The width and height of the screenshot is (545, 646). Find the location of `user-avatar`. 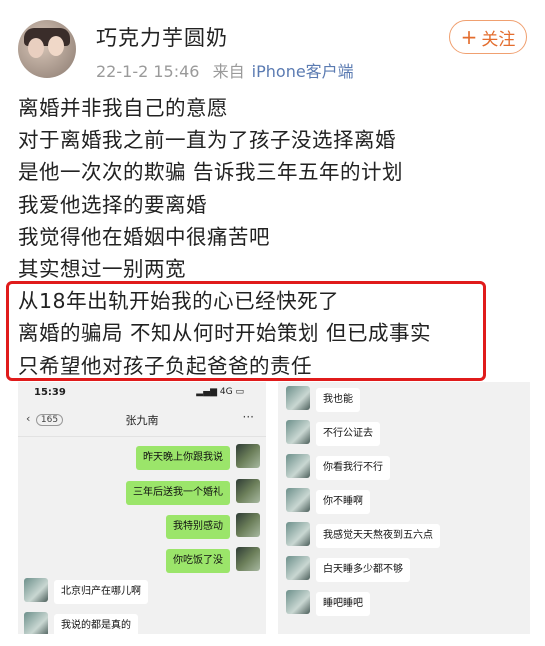

user-avatar is located at coordinates (47, 49).